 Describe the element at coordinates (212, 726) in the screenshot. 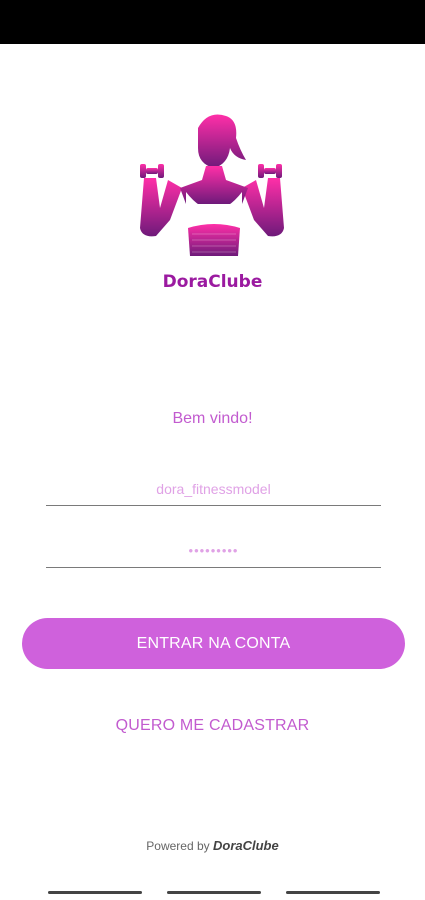

I see `register-link: QUERO ME CADASTRAR` at that location.